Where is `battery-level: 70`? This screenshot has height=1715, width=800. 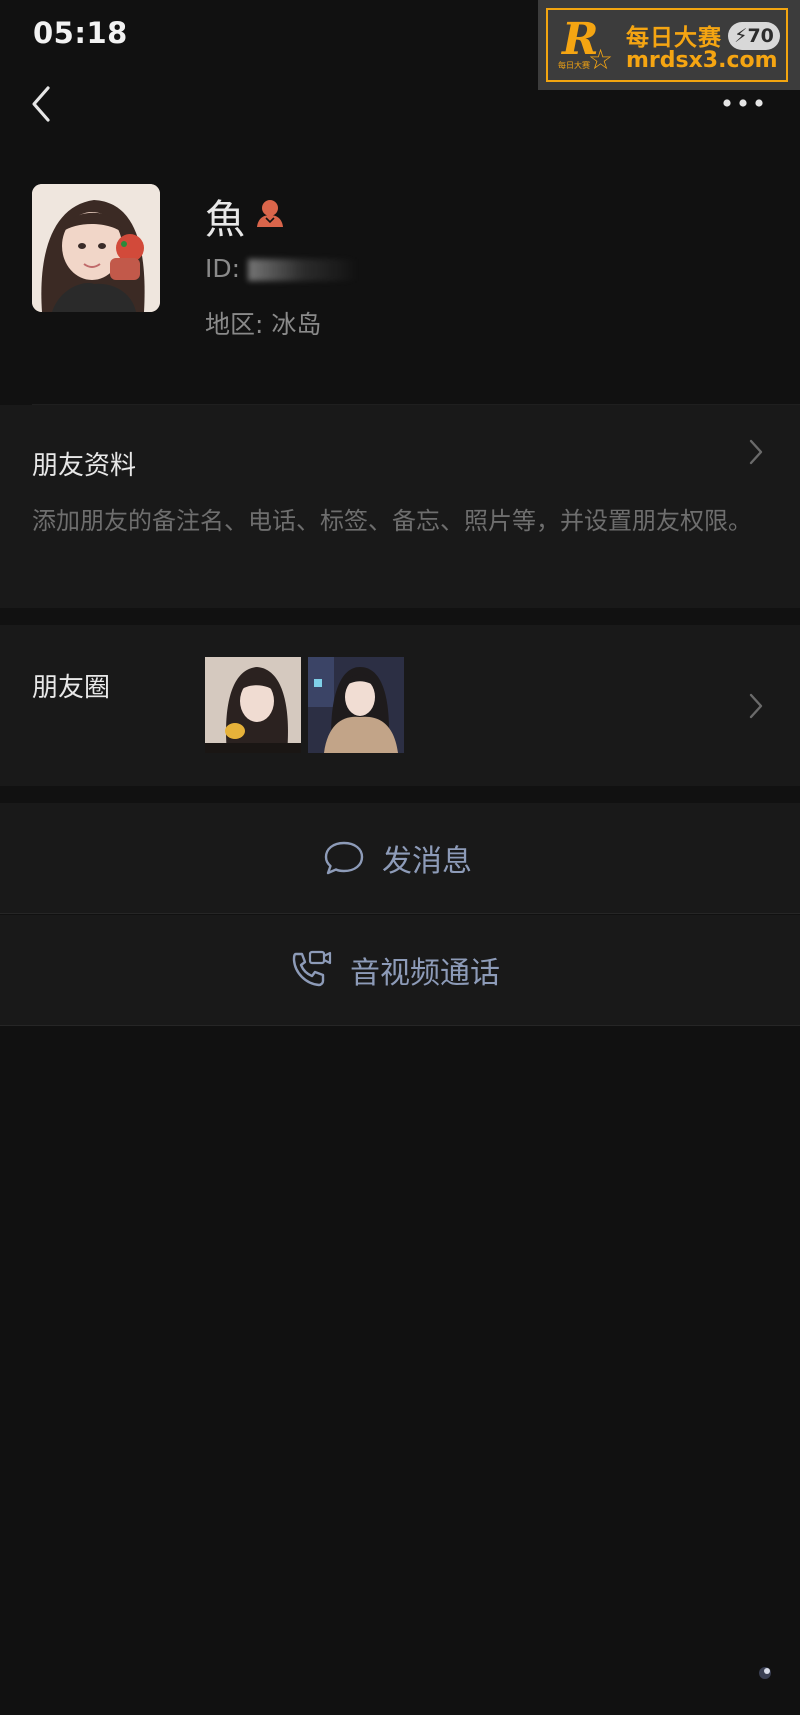 battery-level: 70 is located at coordinates (760, 36).